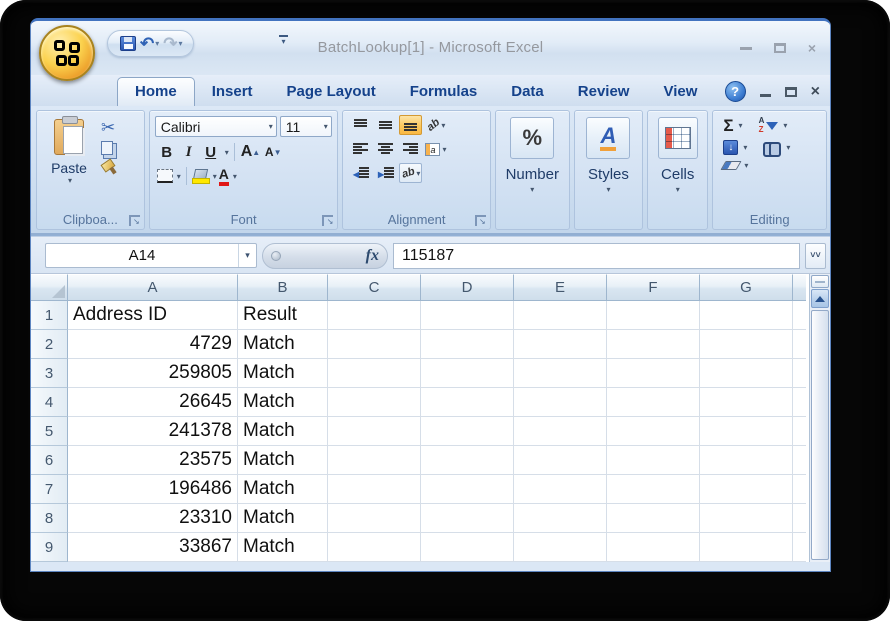  Describe the element at coordinates (70, 180) in the screenshot. I see `paste-dropdown-icon: ▾` at that location.